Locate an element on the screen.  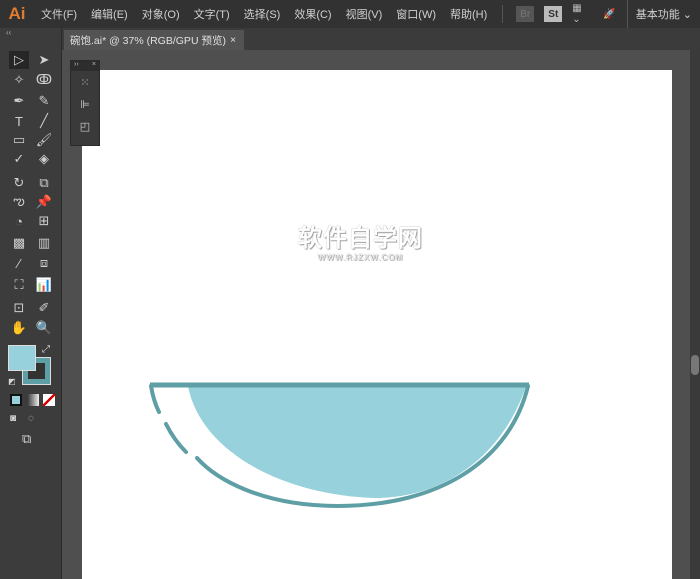
align-panel: ›› × ⁙ ⊫ ◰ is located at coordinates (85, 103).